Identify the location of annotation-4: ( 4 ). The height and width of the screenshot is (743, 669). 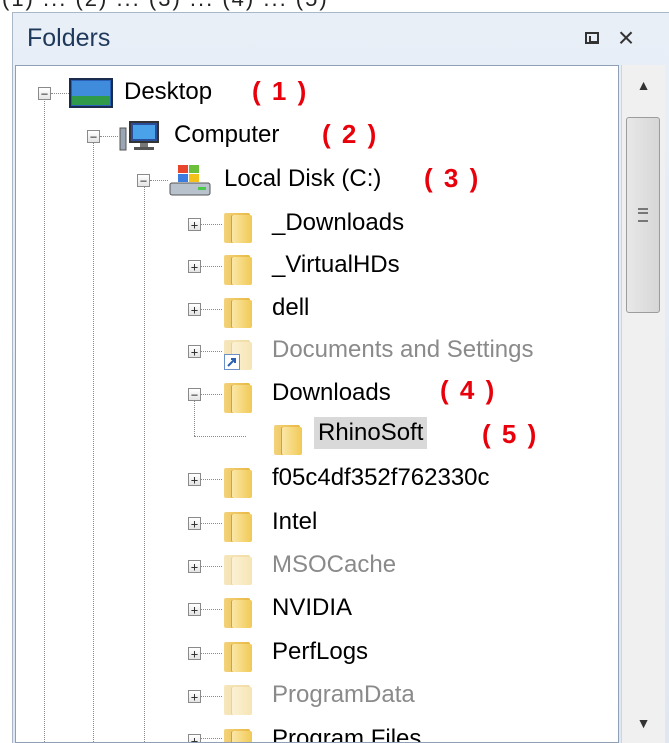
(468, 390).